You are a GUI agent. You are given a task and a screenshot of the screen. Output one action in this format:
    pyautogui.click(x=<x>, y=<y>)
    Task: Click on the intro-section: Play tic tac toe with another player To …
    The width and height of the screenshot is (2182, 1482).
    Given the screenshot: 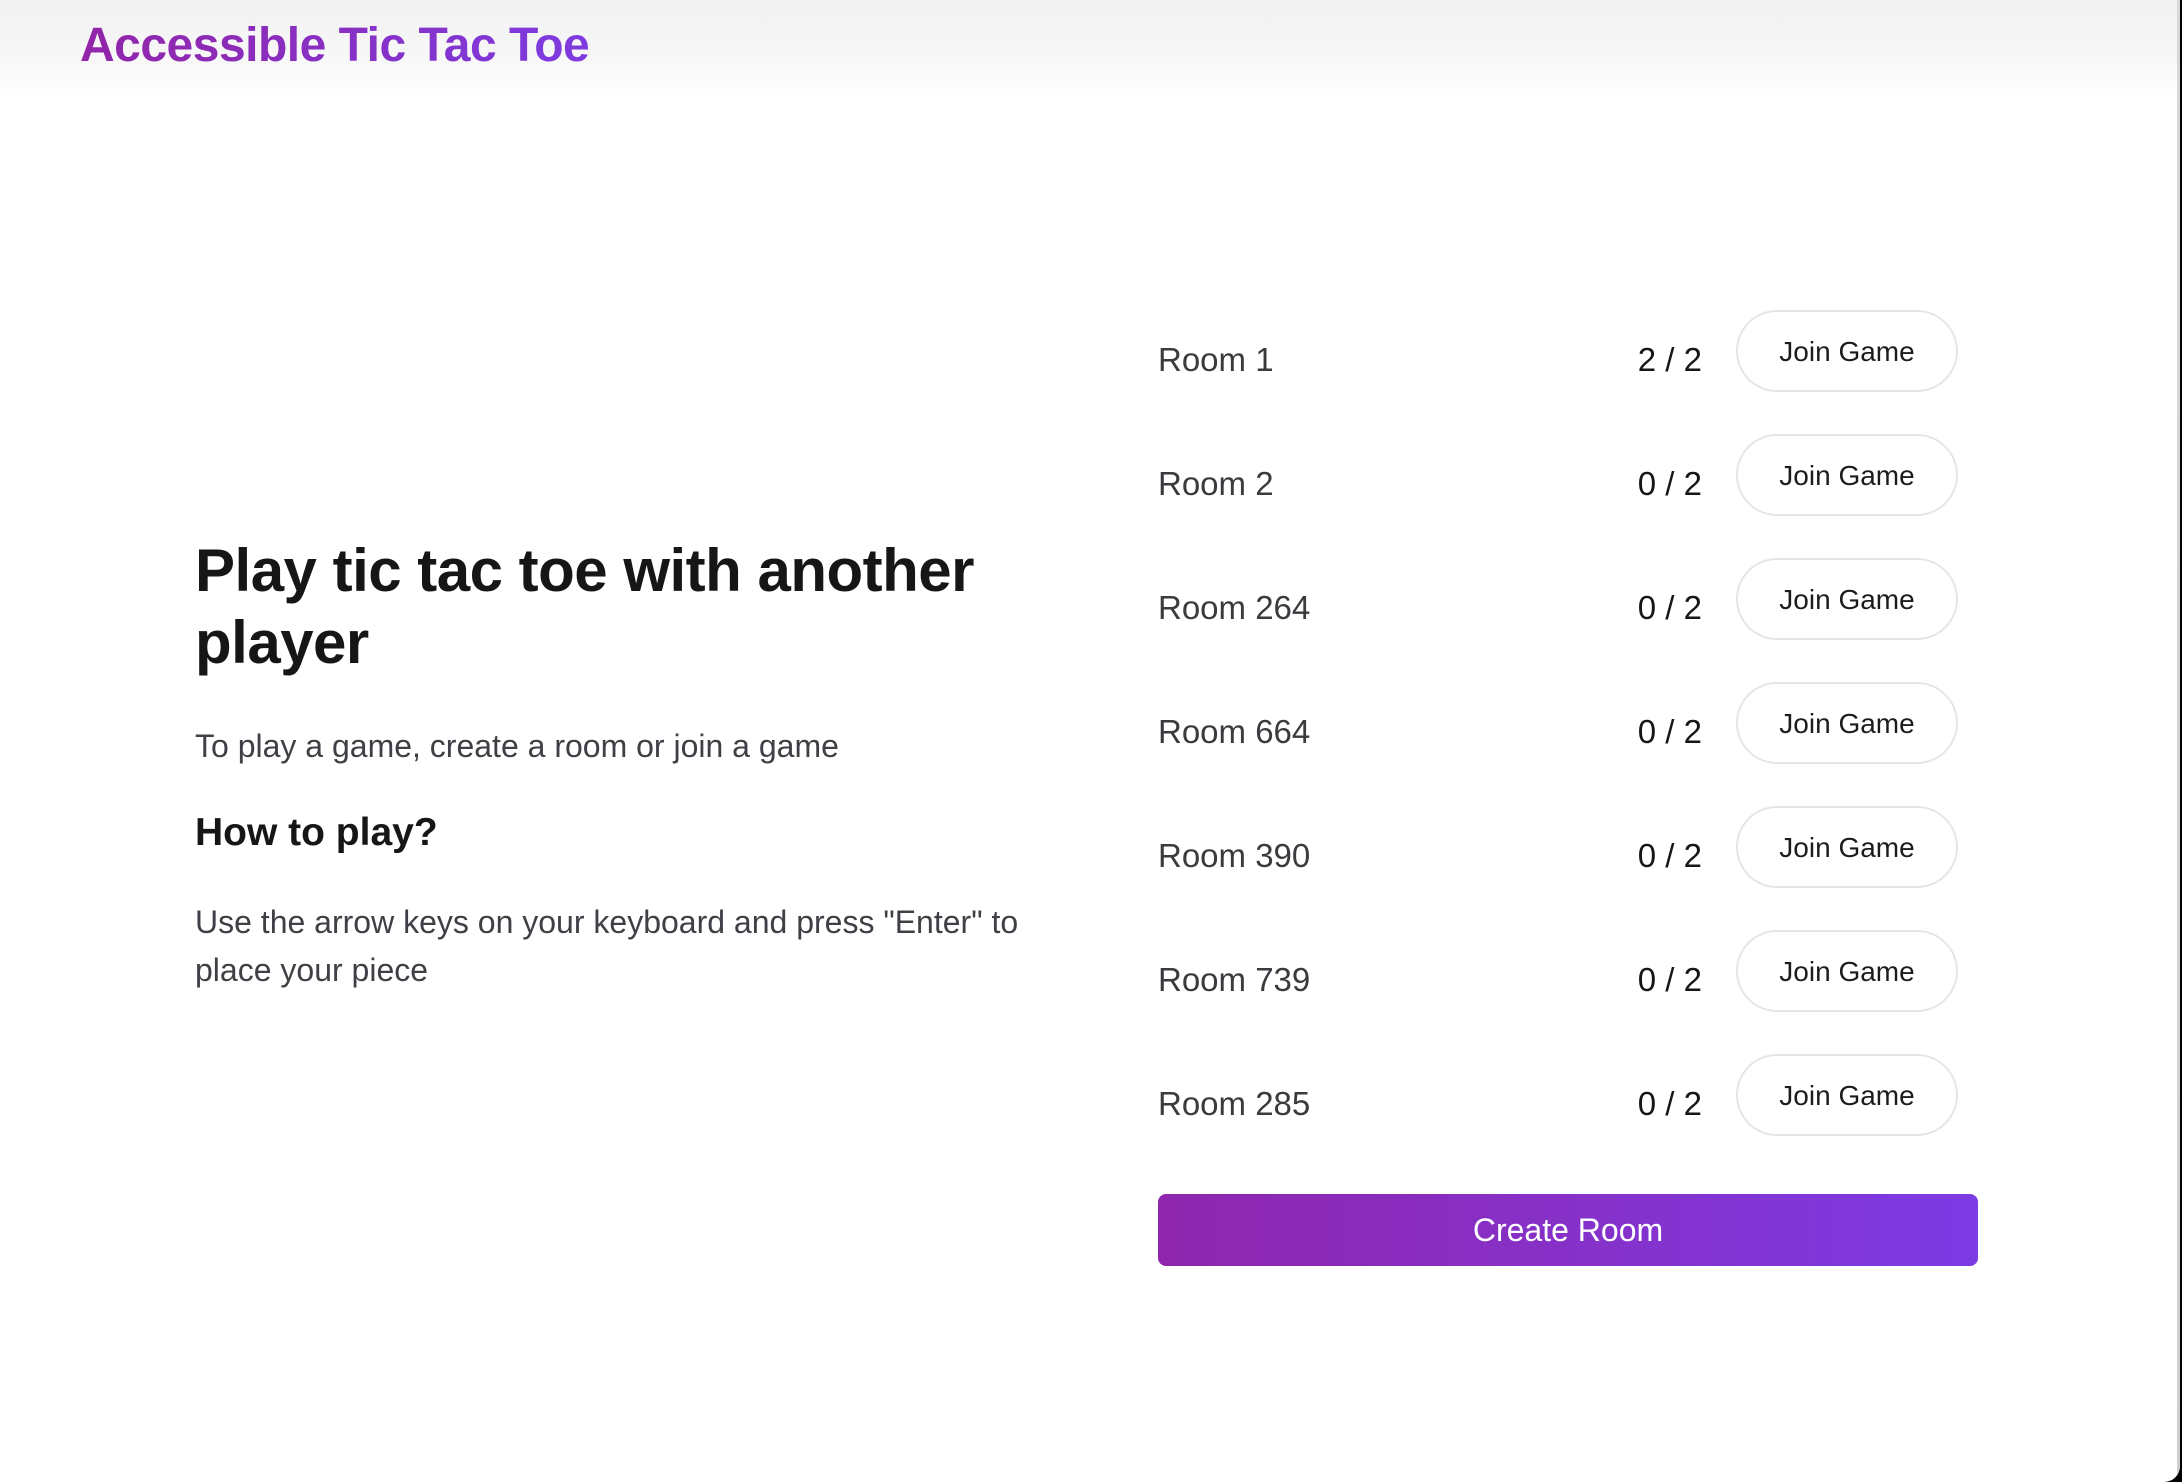 What is the action you would take?
    pyautogui.click(x=620, y=764)
    